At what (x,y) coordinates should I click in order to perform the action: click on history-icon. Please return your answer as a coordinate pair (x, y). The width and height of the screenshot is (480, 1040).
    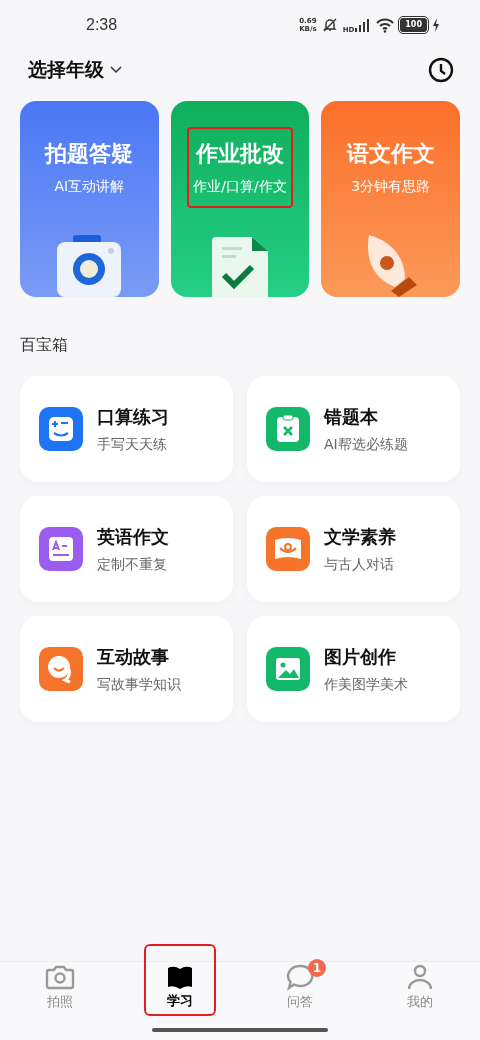
    Looking at the image, I should click on (441, 70).